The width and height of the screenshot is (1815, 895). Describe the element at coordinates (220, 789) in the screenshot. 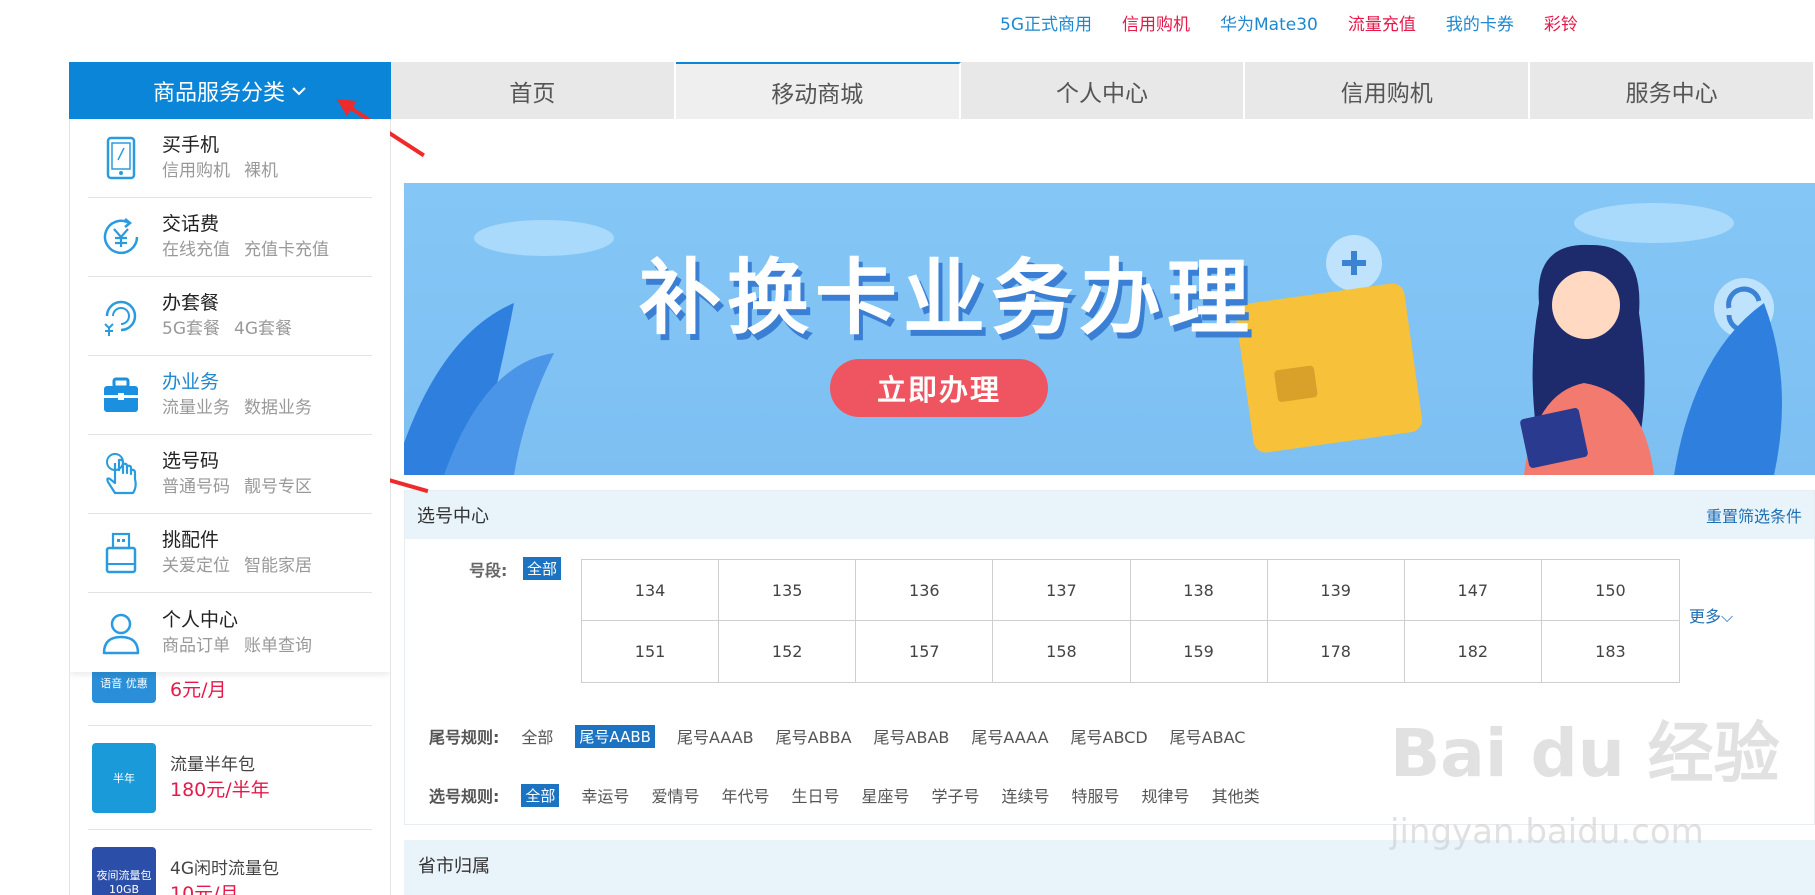

I see `promo-price: 180元/半年` at that location.